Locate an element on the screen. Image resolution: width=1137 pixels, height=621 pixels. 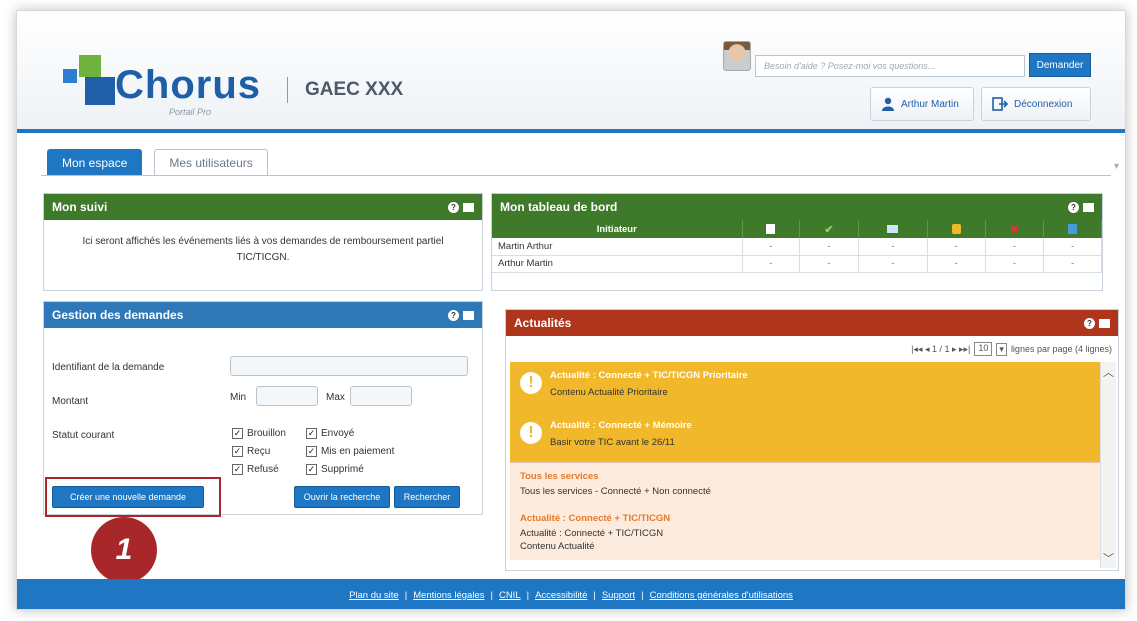
statut-recu: ✓ Reçu is located at coordinates (251, 451).